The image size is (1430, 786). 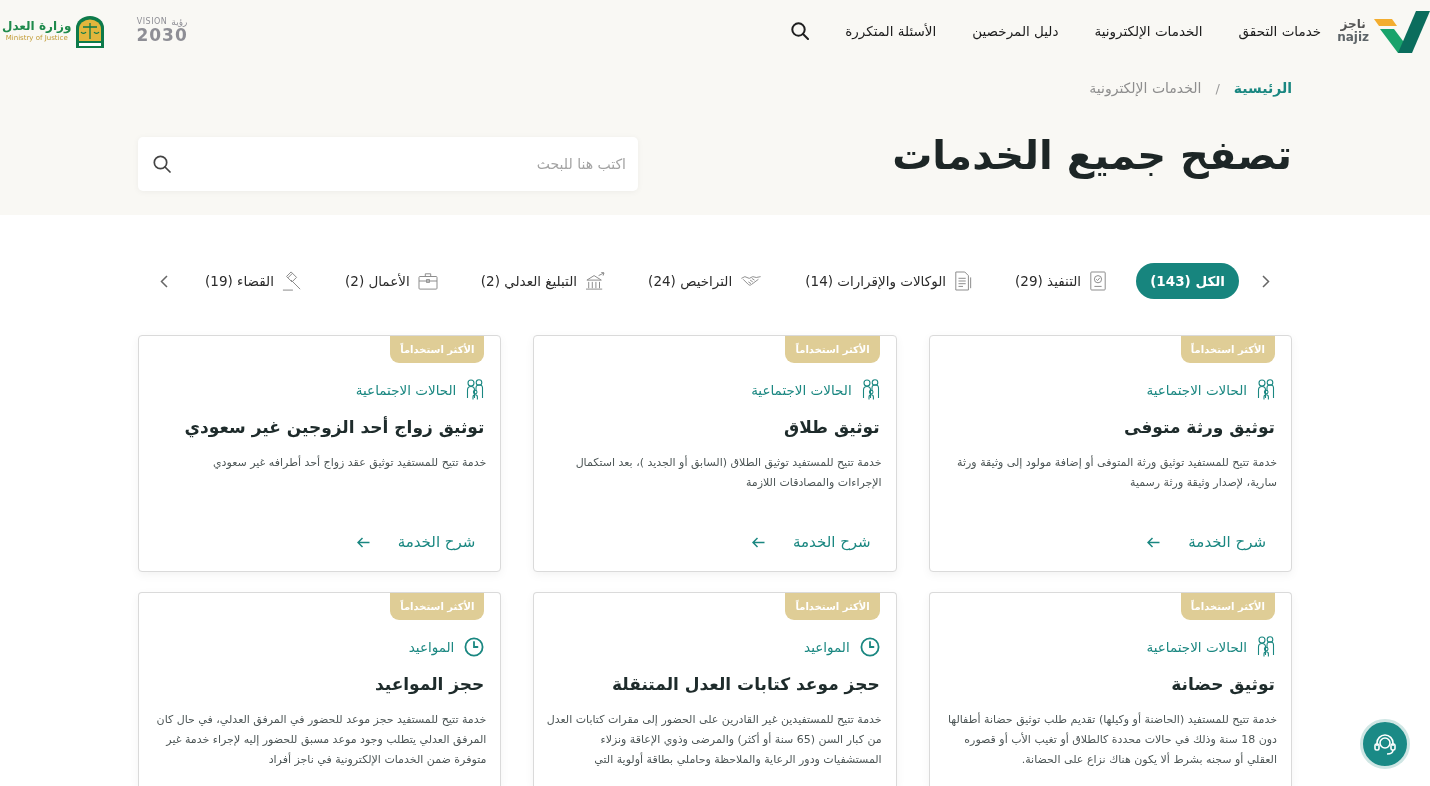 I want to click on chevron-right-icon, so click(x=1266, y=281).